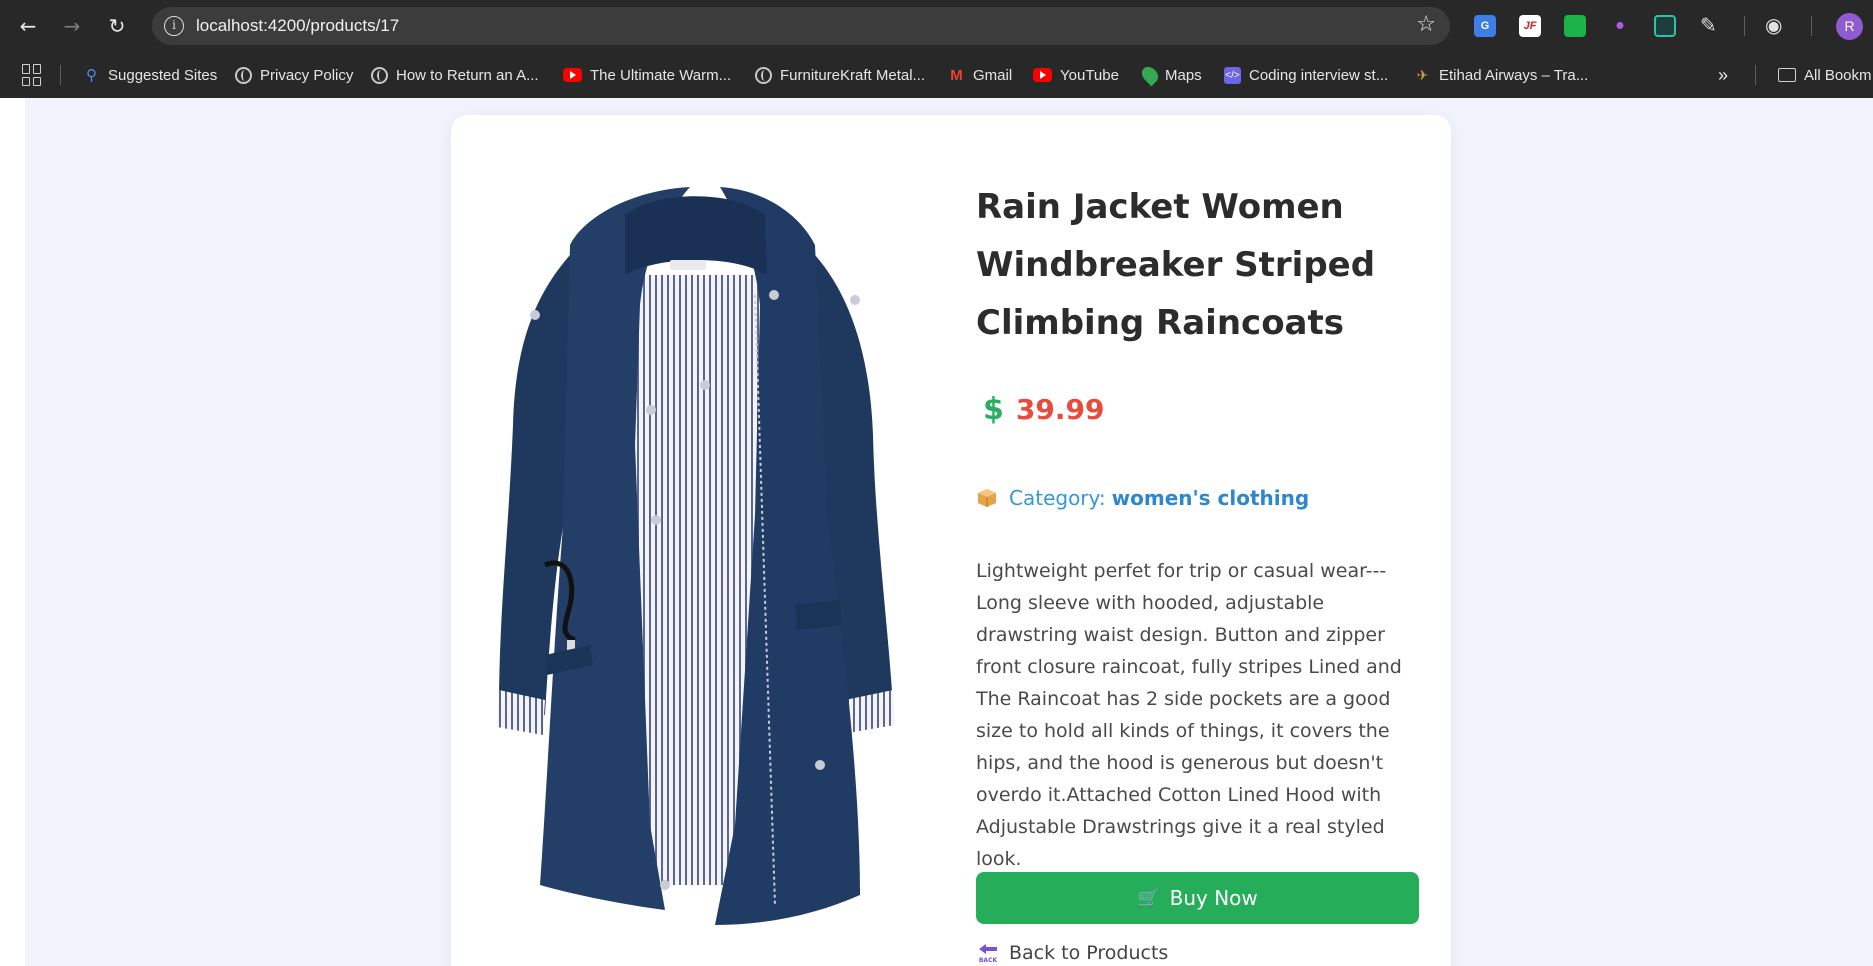  What do you see at coordinates (117, 26) in the screenshot?
I see `reload-icon: ↻` at bounding box center [117, 26].